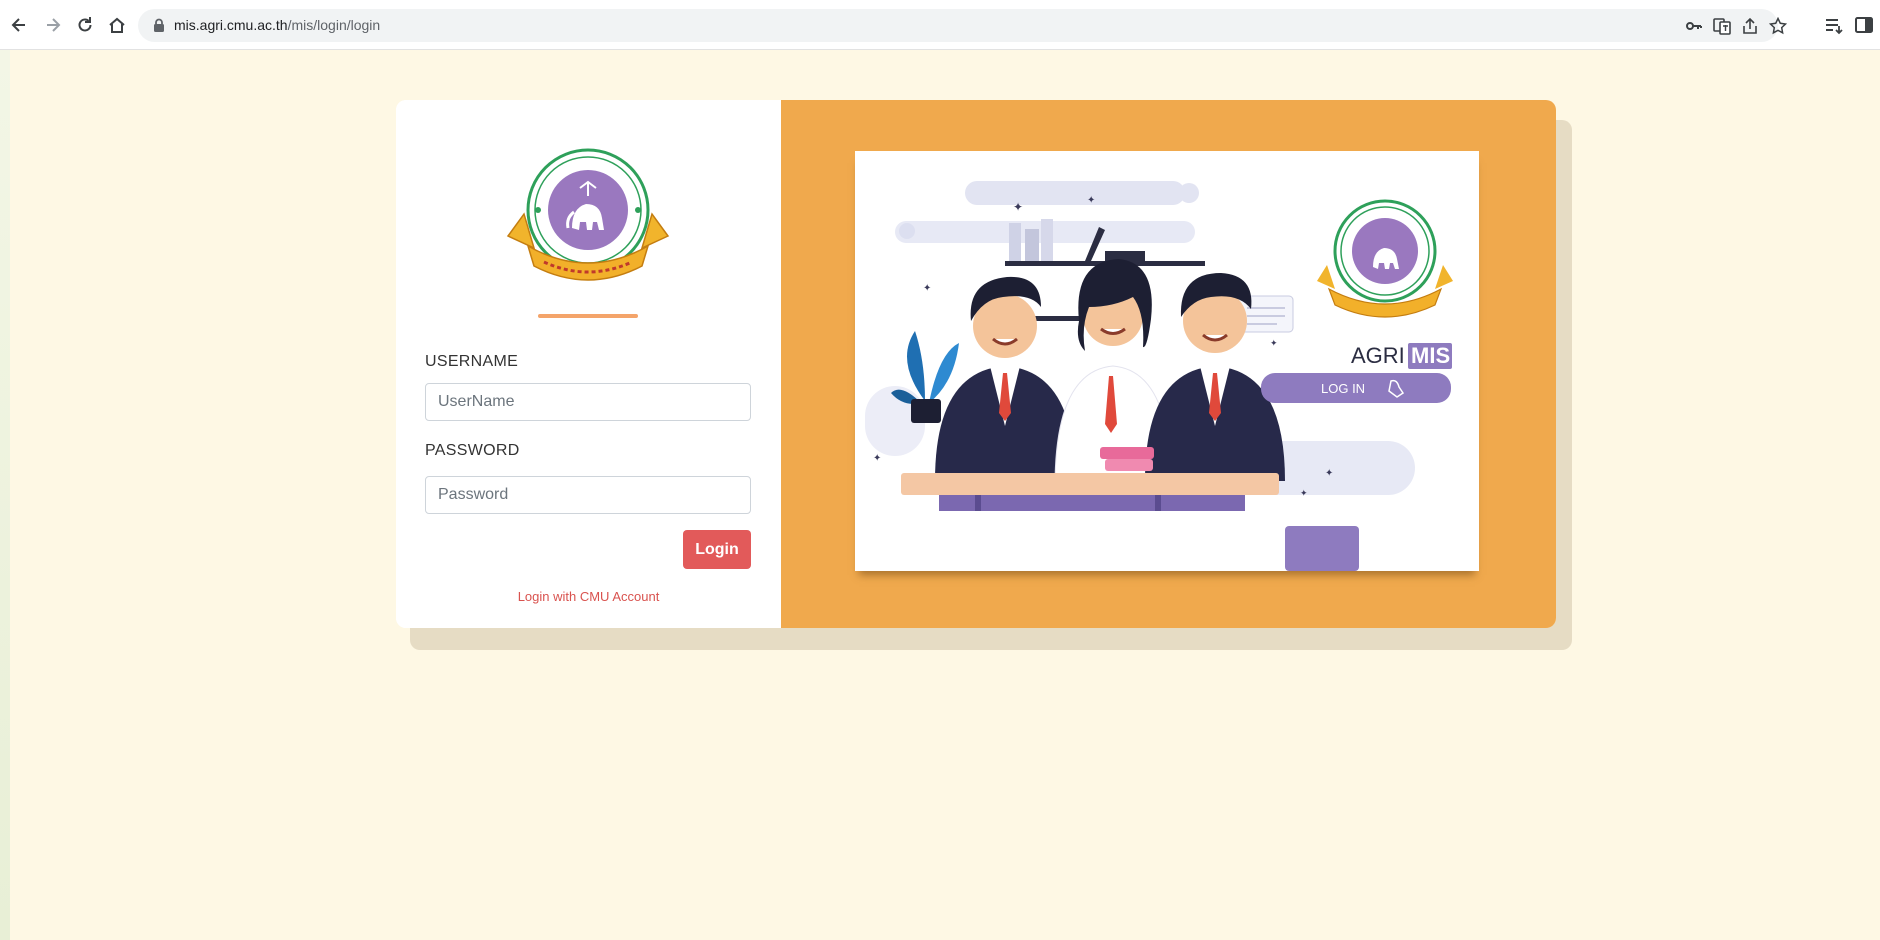  I want to click on bookmark-button, so click(1778, 26).